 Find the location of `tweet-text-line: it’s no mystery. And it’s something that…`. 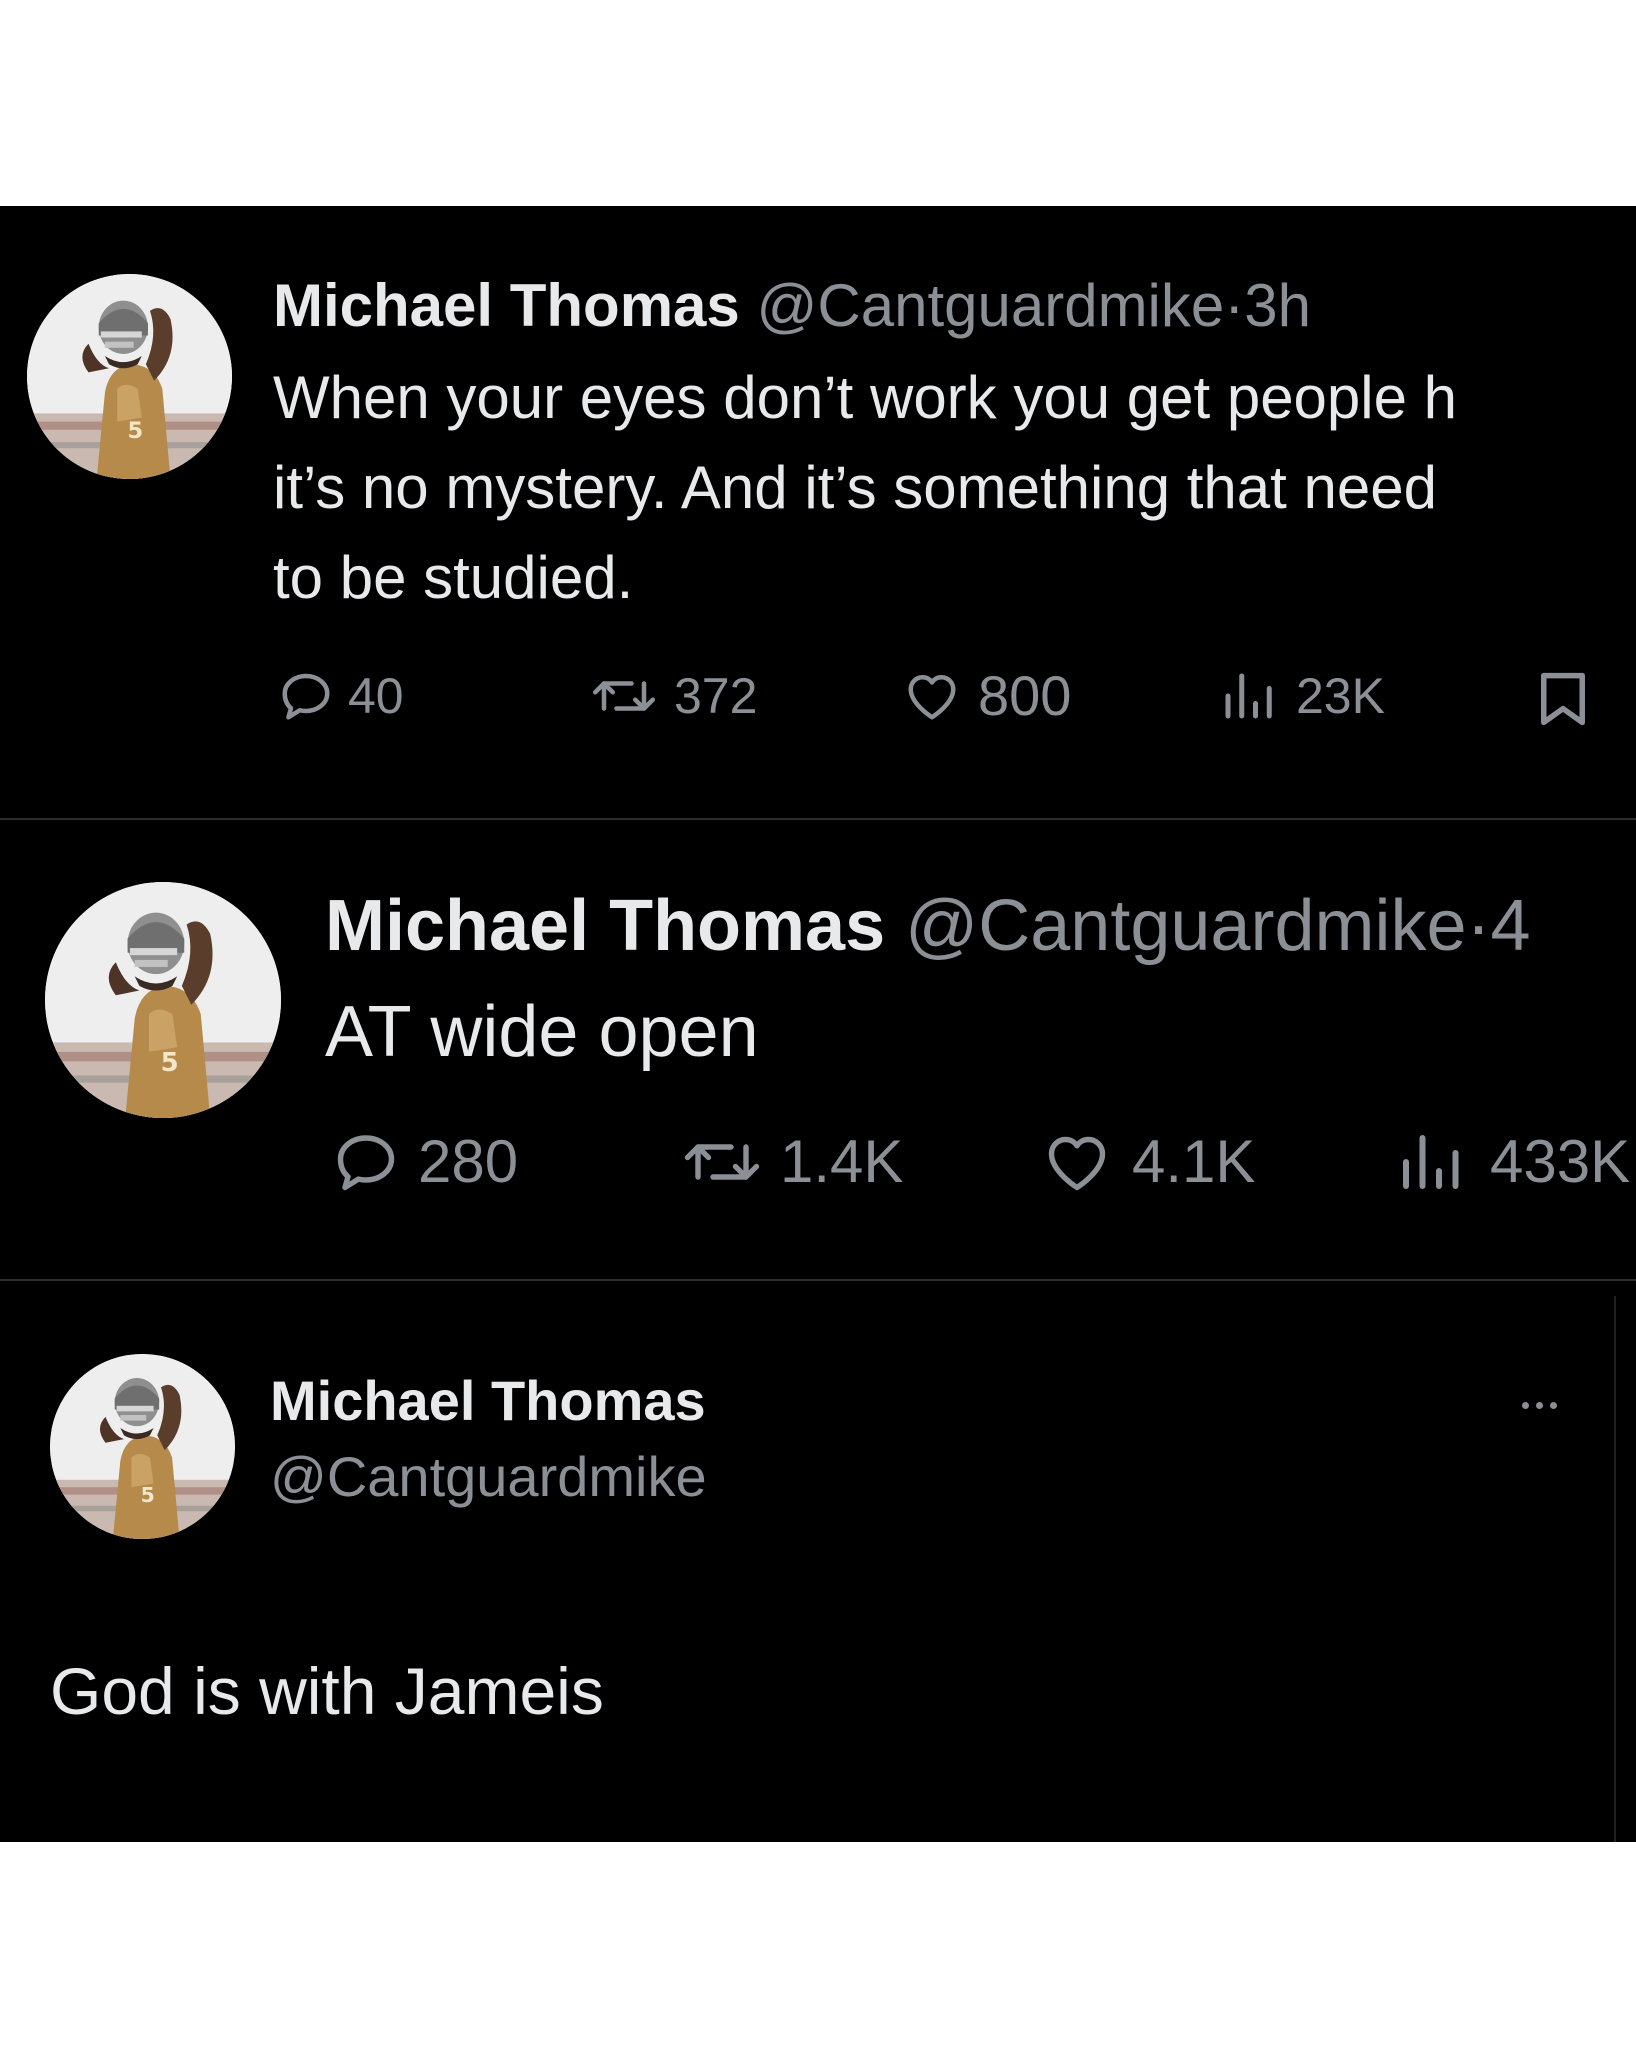

tweet-text-line: it’s no mystery. And it’s something that… is located at coordinates (855, 487).